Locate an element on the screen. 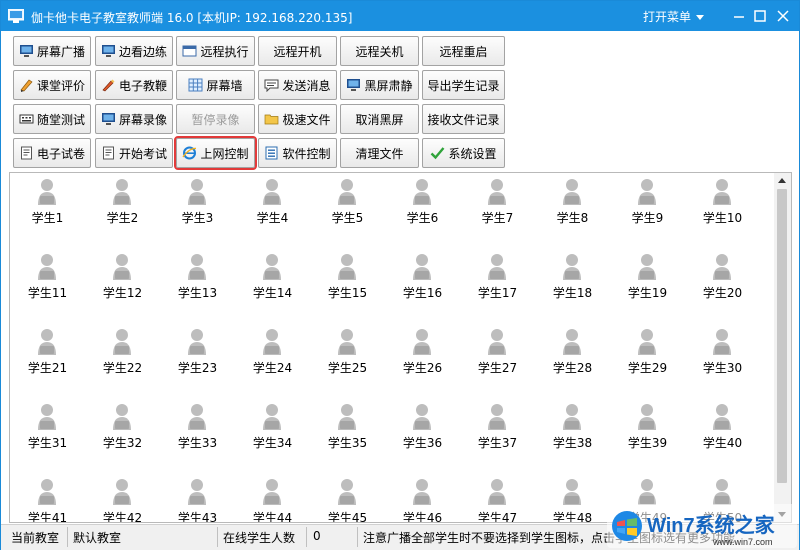 The image size is (800, 550). student-item: 学生11 is located at coordinates (47, 278).